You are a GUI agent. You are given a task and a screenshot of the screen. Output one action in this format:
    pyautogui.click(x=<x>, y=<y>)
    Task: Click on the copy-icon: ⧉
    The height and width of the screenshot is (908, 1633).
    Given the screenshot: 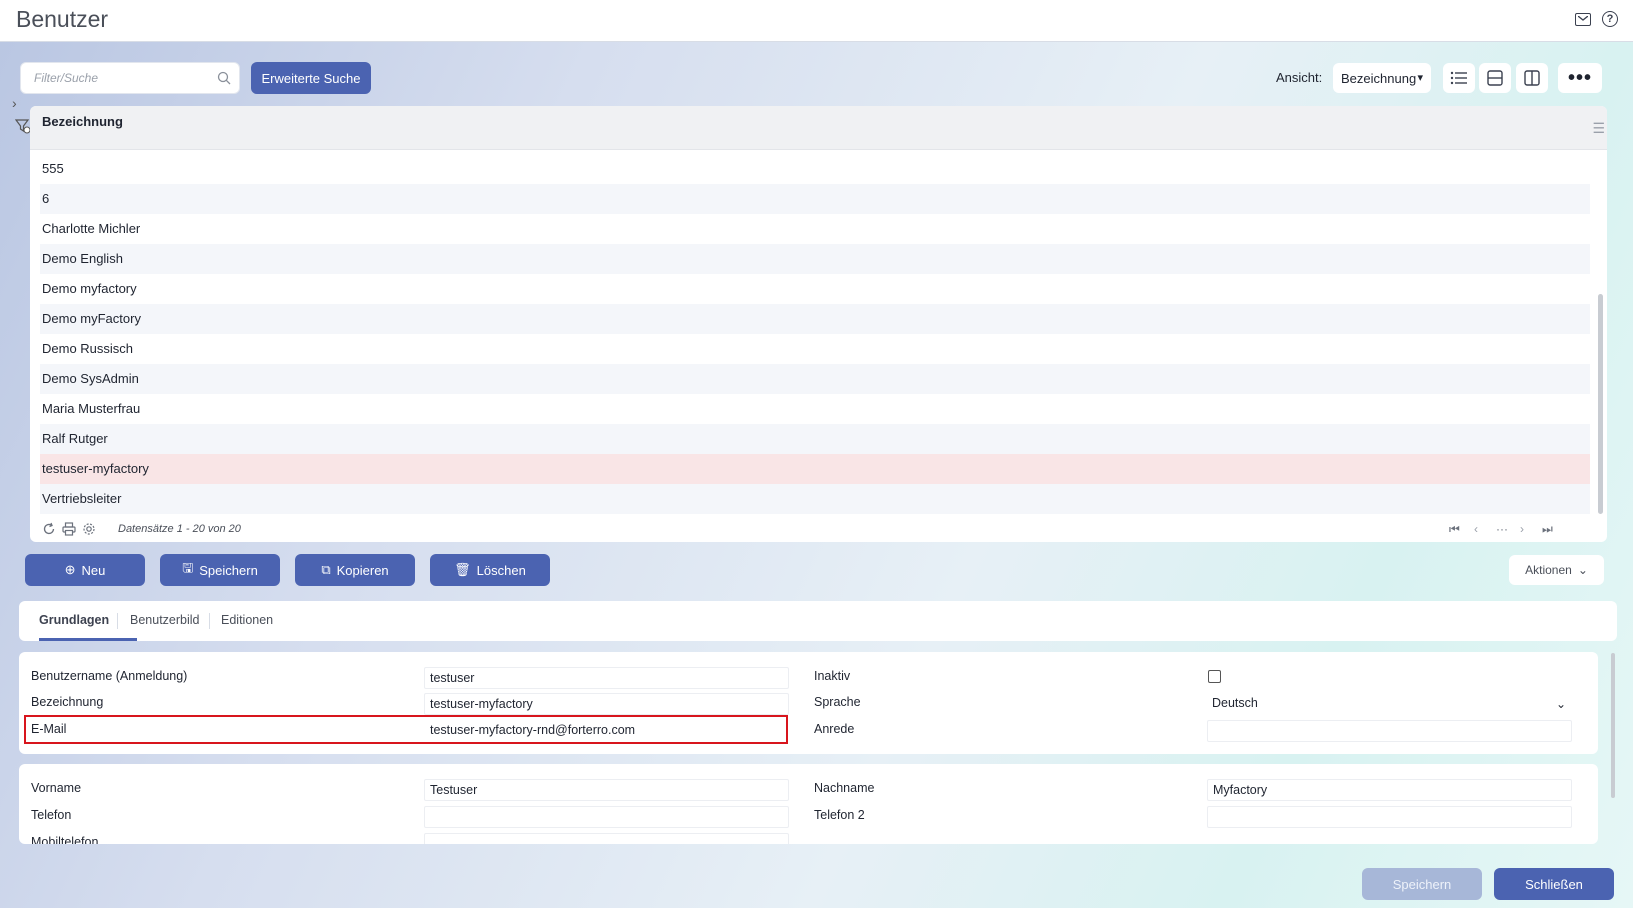 What is the action you would take?
    pyautogui.click(x=326, y=569)
    